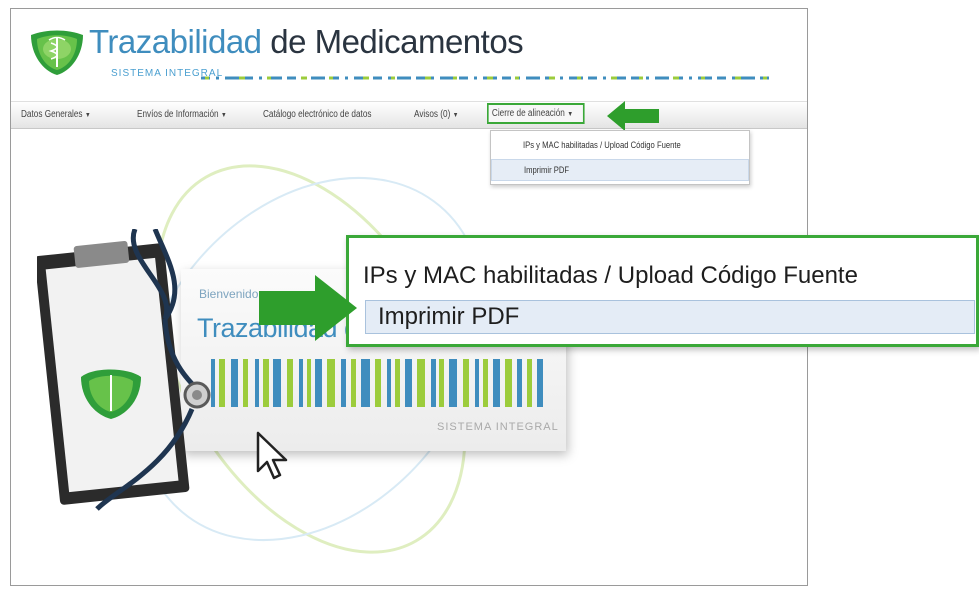  Describe the element at coordinates (124, 370) in the screenshot. I see `clipboard-stethoscope-illustration` at that location.